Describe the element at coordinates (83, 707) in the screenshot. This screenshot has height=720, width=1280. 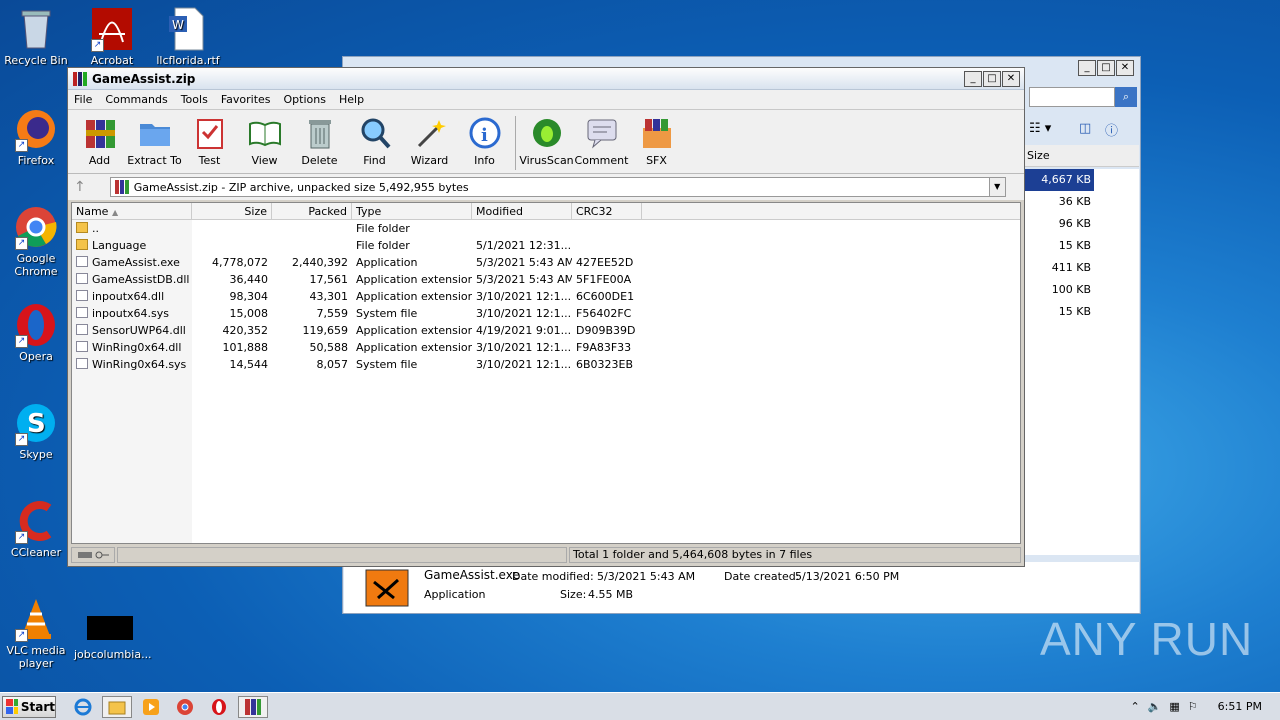
I see `taskbar-ie-icon` at that location.